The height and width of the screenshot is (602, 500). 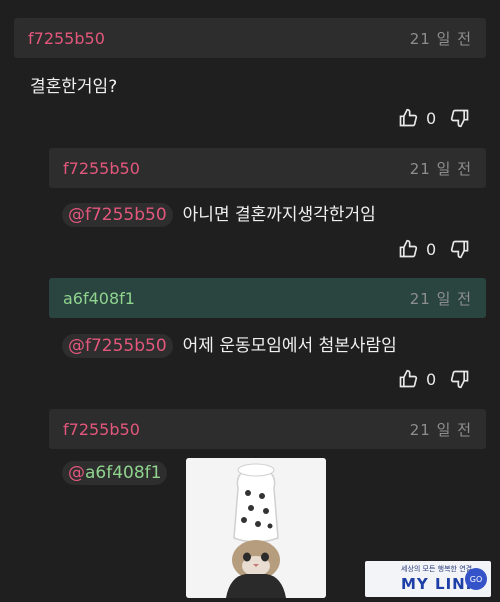 What do you see at coordinates (279, 215) in the screenshot?
I see `reply-text: 아니면 결혼까지생각한거임` at bounding box center [279, 215].